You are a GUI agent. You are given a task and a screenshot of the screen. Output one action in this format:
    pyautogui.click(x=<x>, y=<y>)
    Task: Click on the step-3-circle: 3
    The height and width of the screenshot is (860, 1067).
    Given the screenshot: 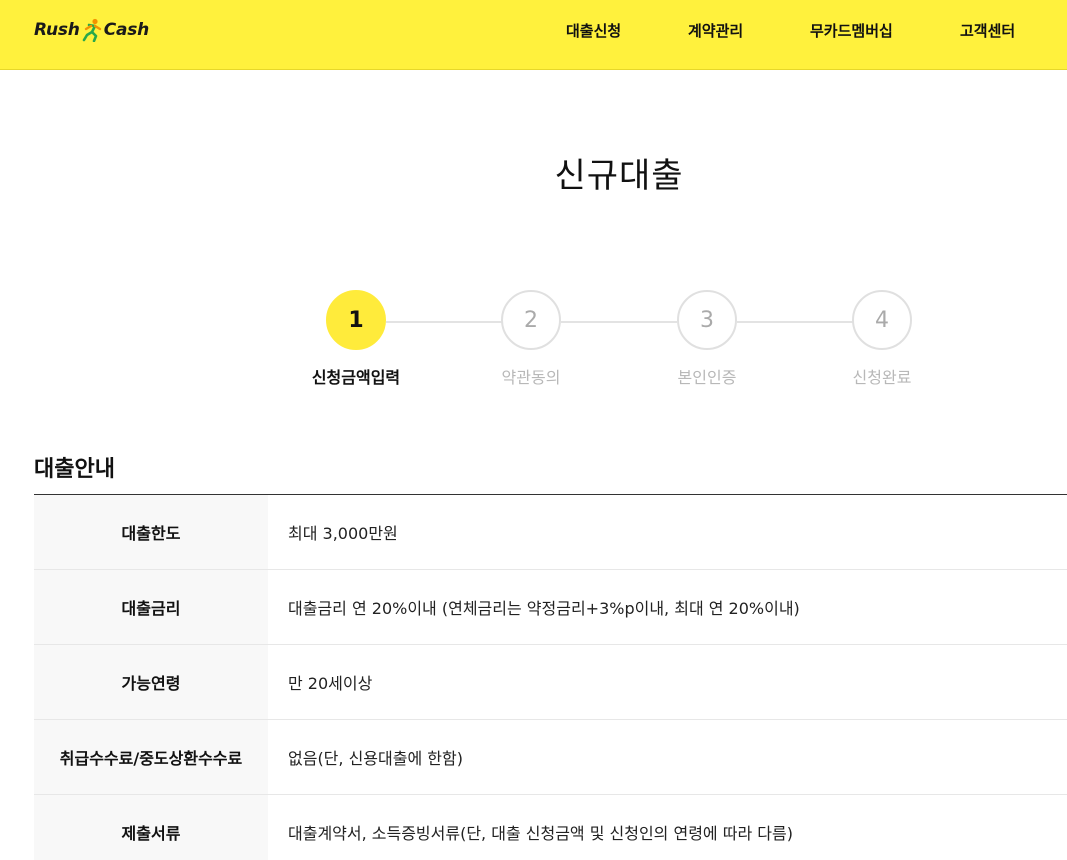 What is the action you would take?
    pyautogui.click(x=707, y=320)
    